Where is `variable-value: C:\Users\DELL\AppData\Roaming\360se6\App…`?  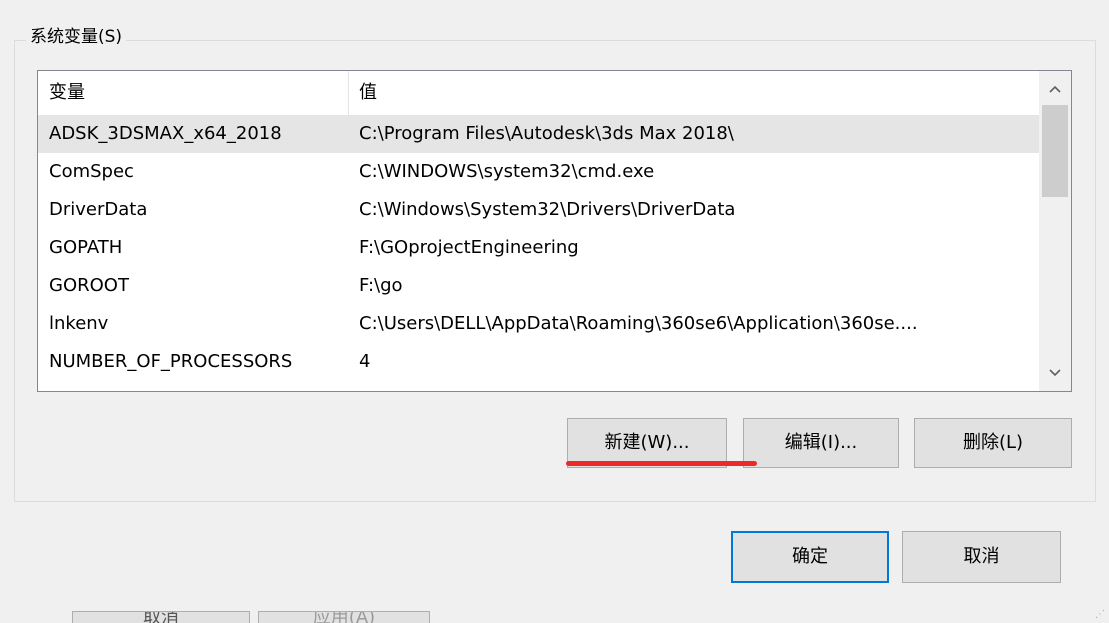 variable-value: C:\Users\DELL\AppData\Roaming\360se6\App… is located at coordinates (638, 323).